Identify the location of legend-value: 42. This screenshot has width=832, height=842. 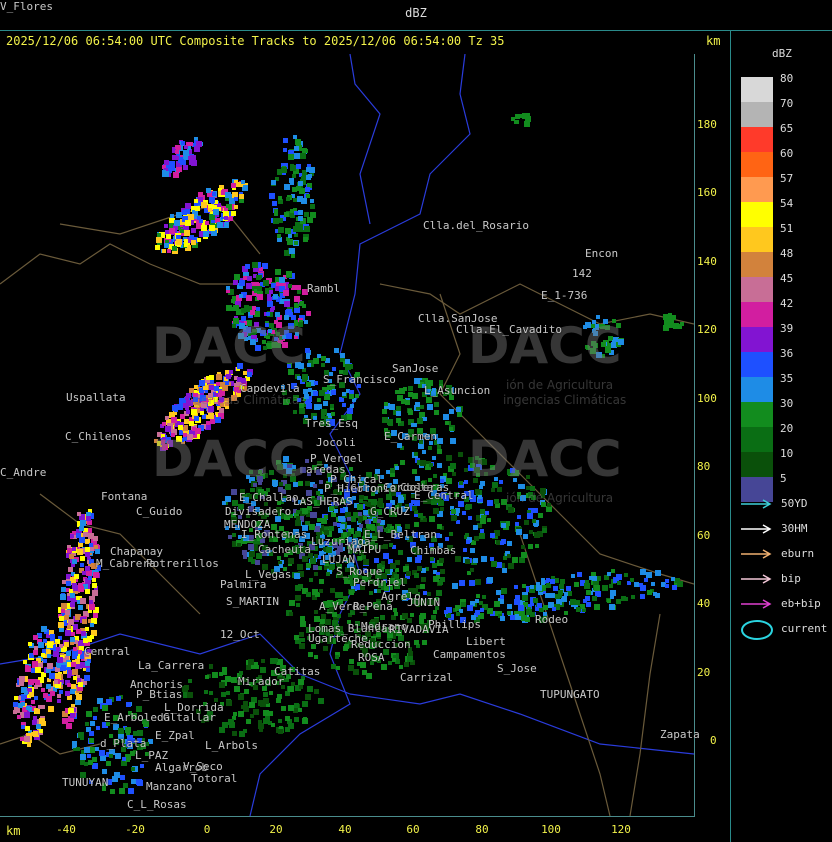
(787, 303).